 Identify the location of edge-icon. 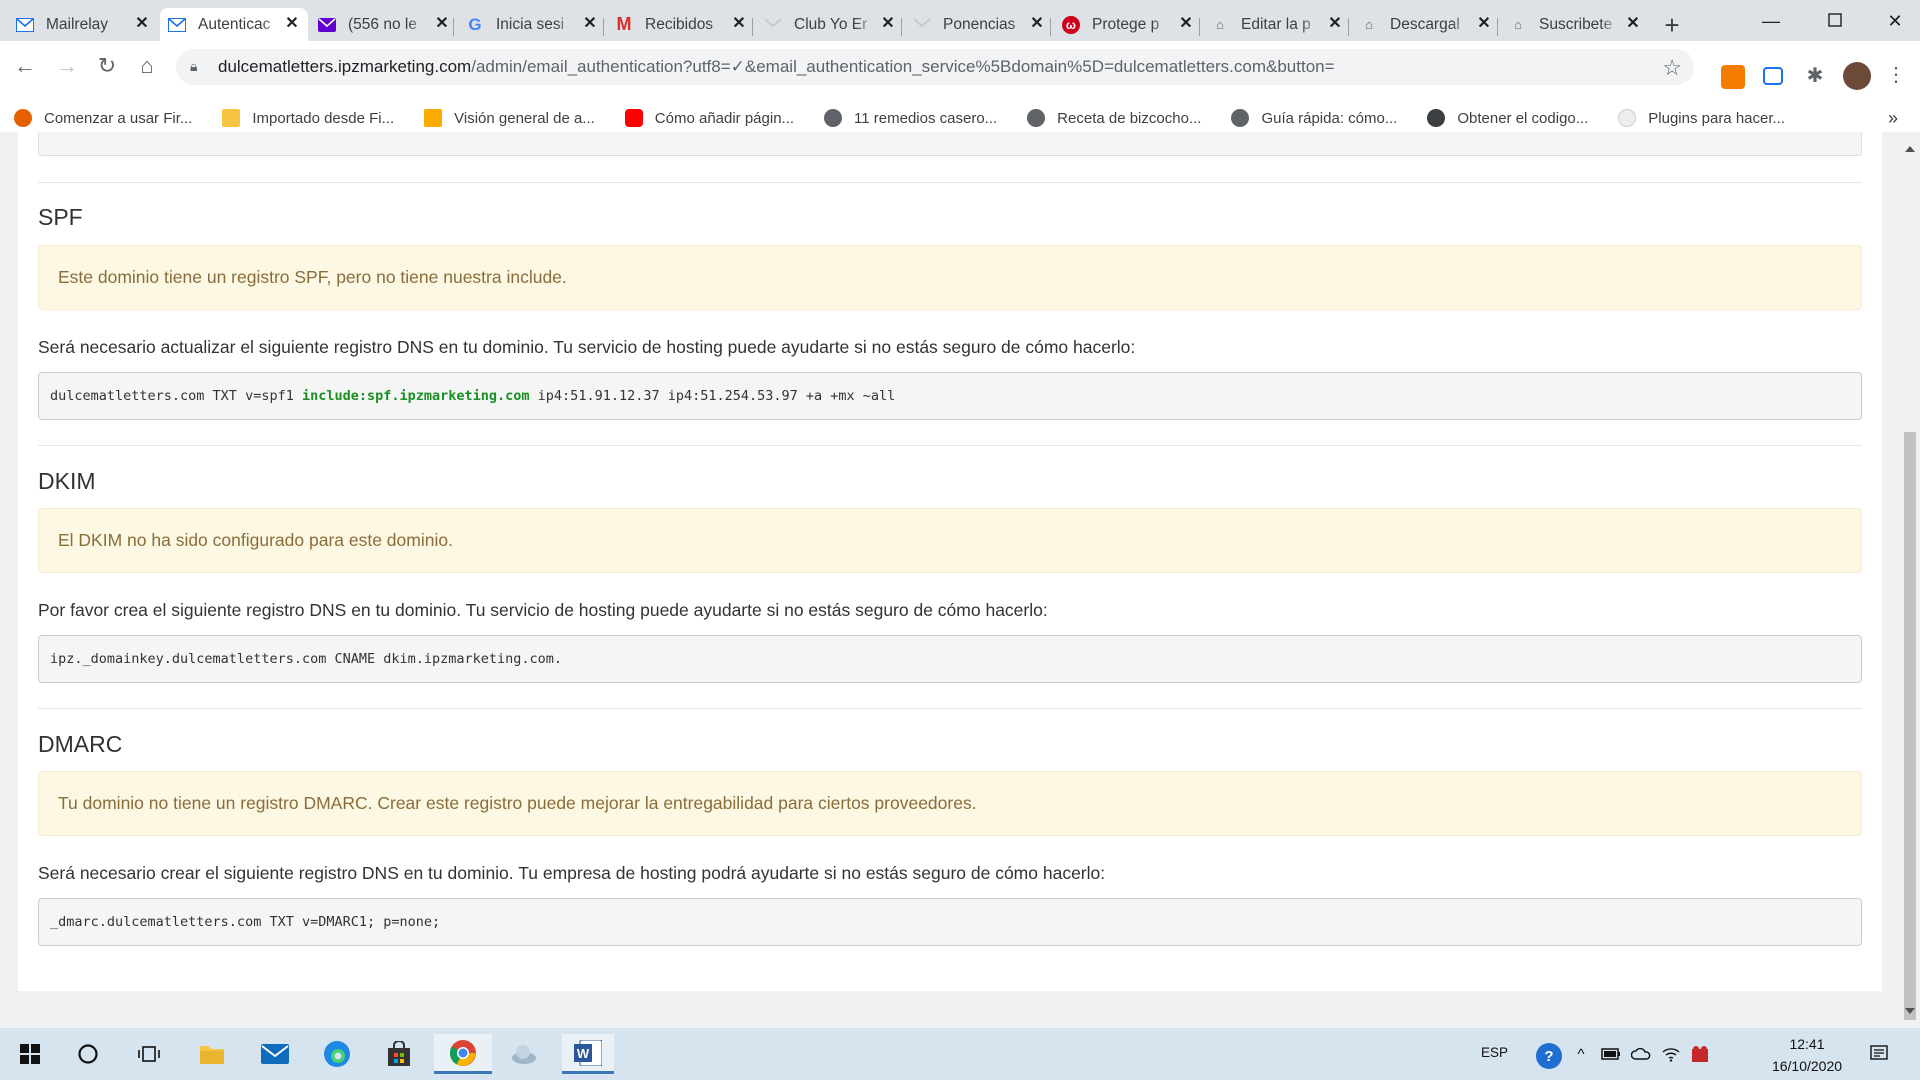
(337, 1054).